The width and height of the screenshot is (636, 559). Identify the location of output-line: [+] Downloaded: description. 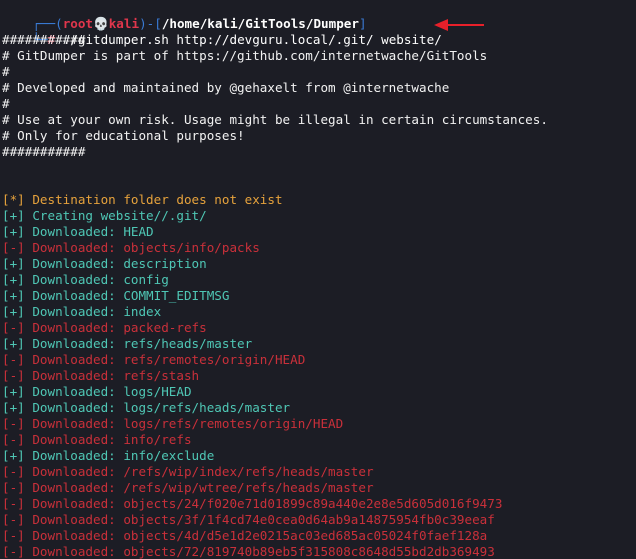
(104, 263).